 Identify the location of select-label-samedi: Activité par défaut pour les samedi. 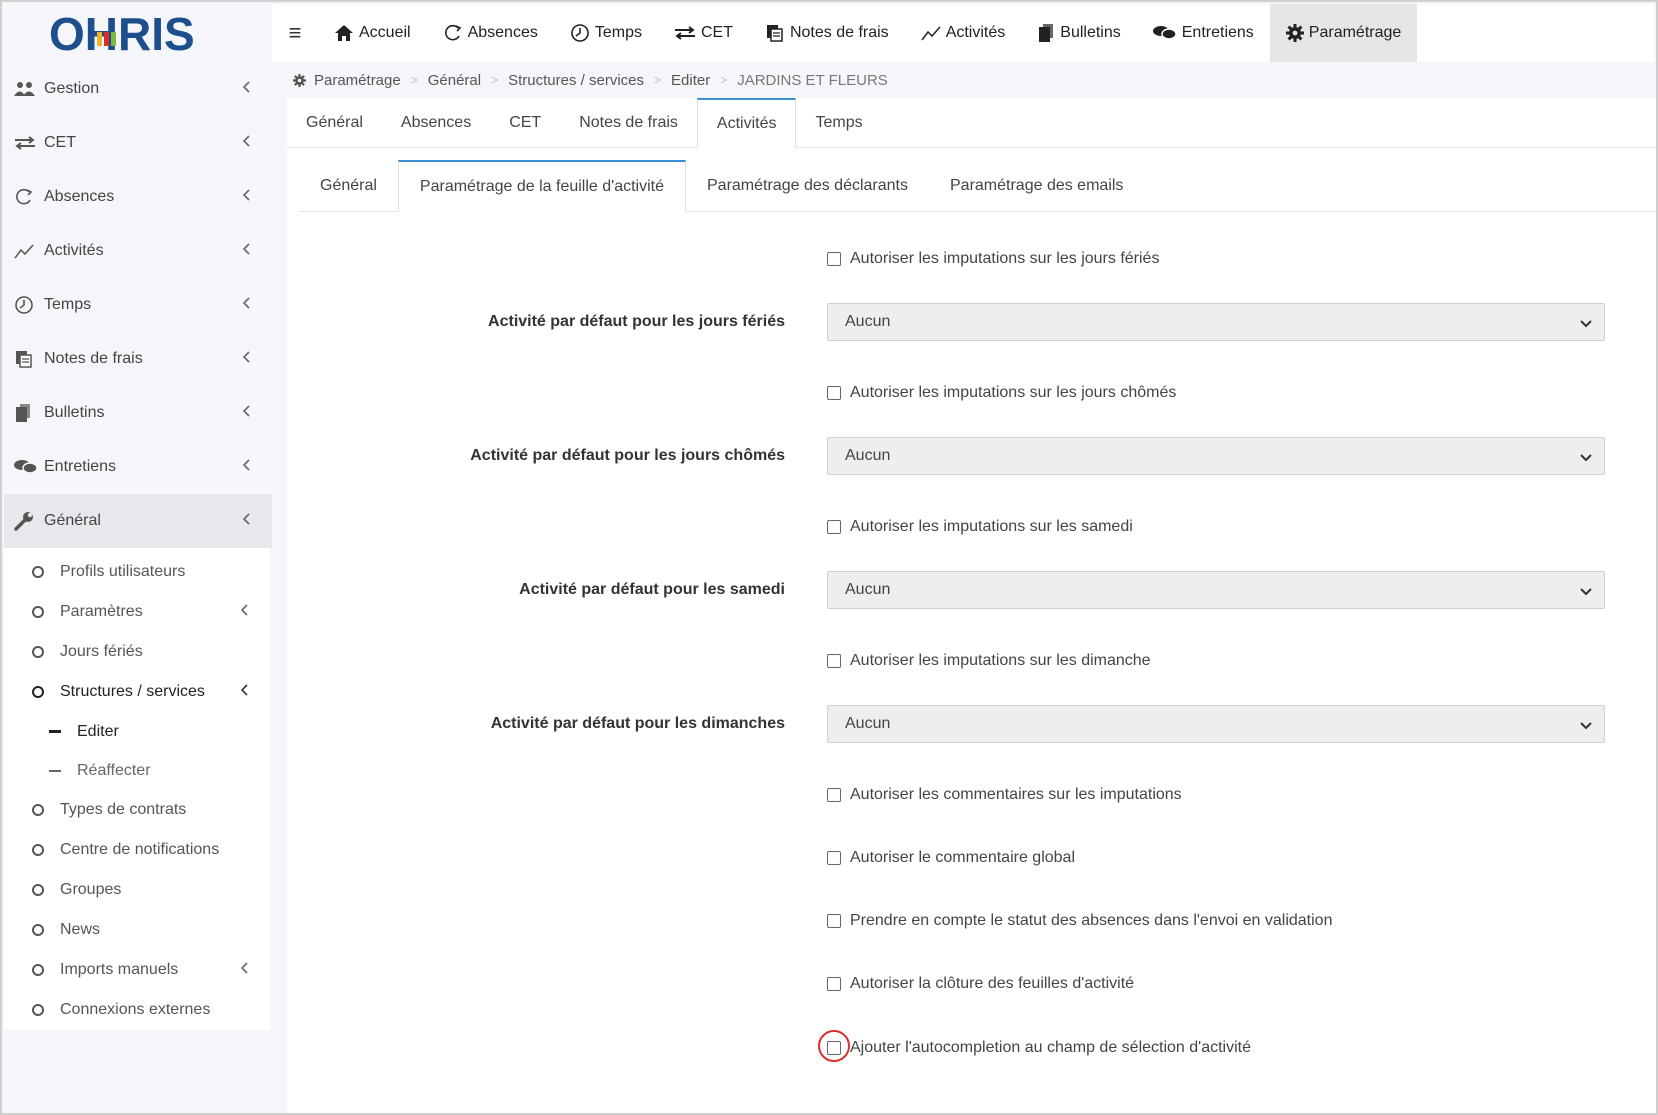
(652, 589).